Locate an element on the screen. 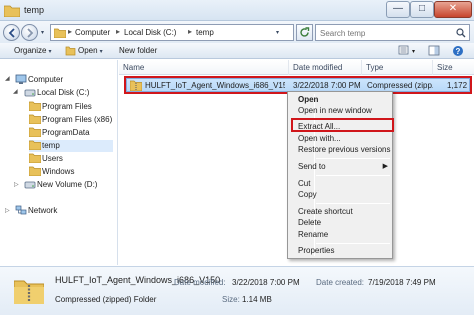 Image resolution: width=474 pixels, height=315 pixels. arrow-left-icon is located at coordinates (11, 33).